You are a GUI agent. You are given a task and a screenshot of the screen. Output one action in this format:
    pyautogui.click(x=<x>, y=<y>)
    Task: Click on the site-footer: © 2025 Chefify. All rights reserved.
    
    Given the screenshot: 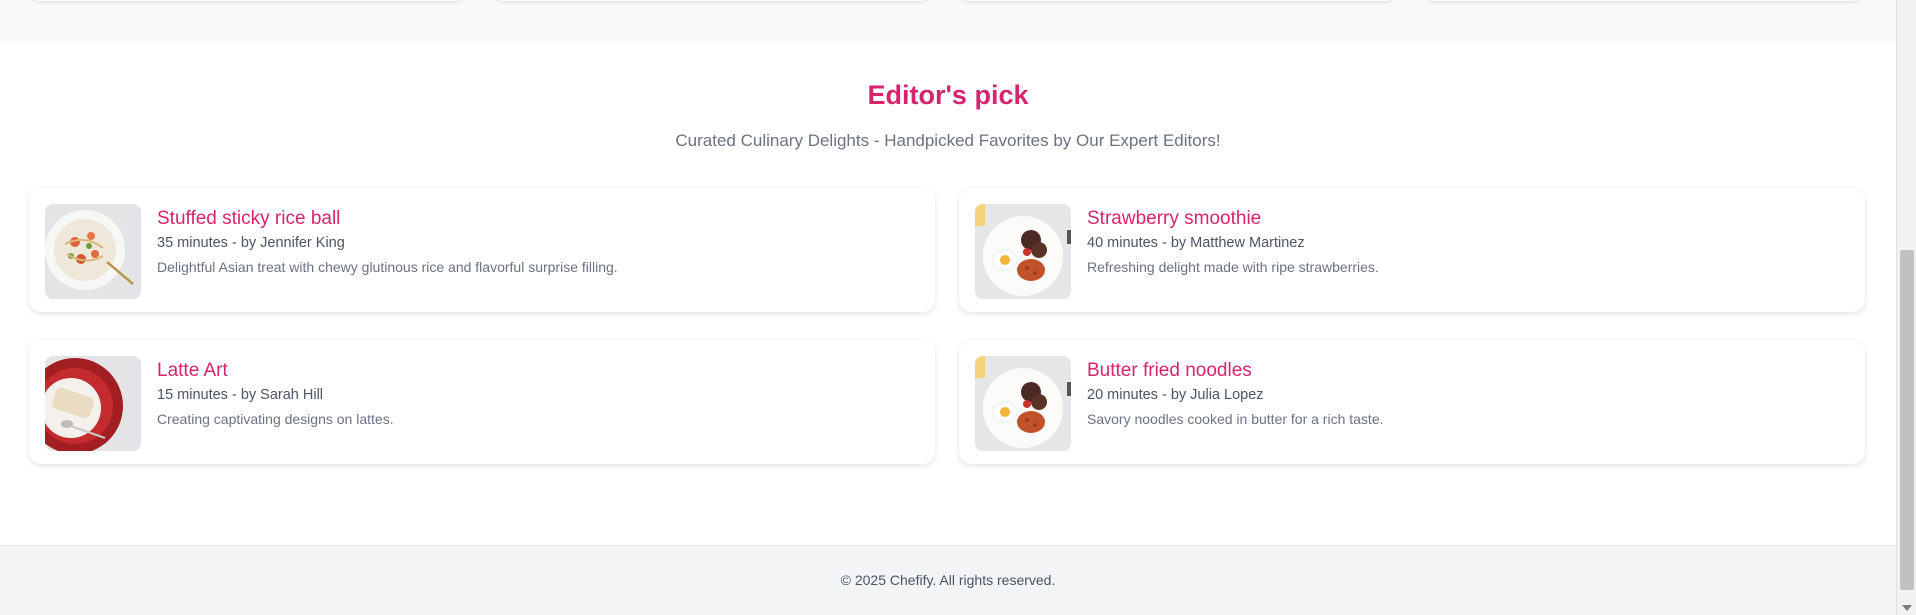 What is the action you would take?
    pyautogui.click(x=948, y=580)
    